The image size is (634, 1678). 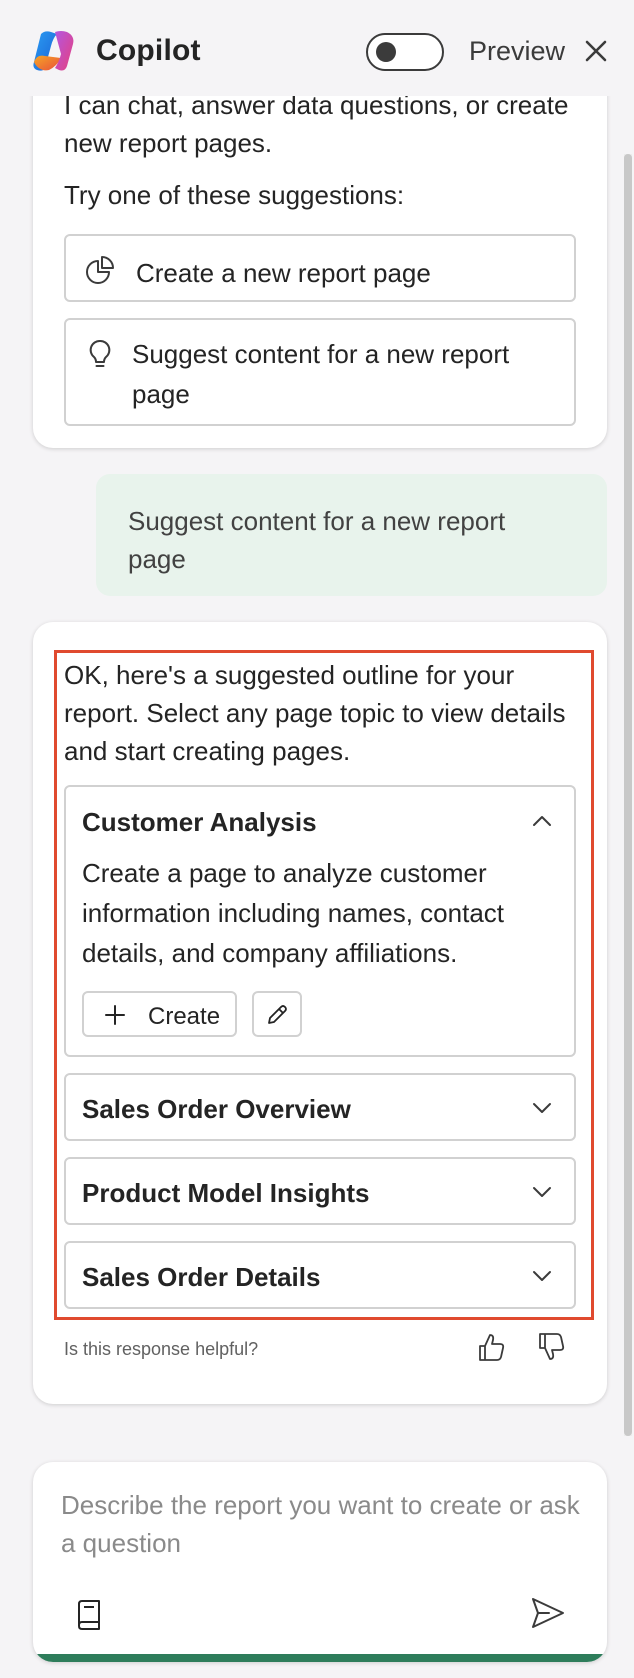 What do you see at coordinates (320, 1658) in the screenshot?
I see `composer-accent-bar` at bounding box center [320, 1658].